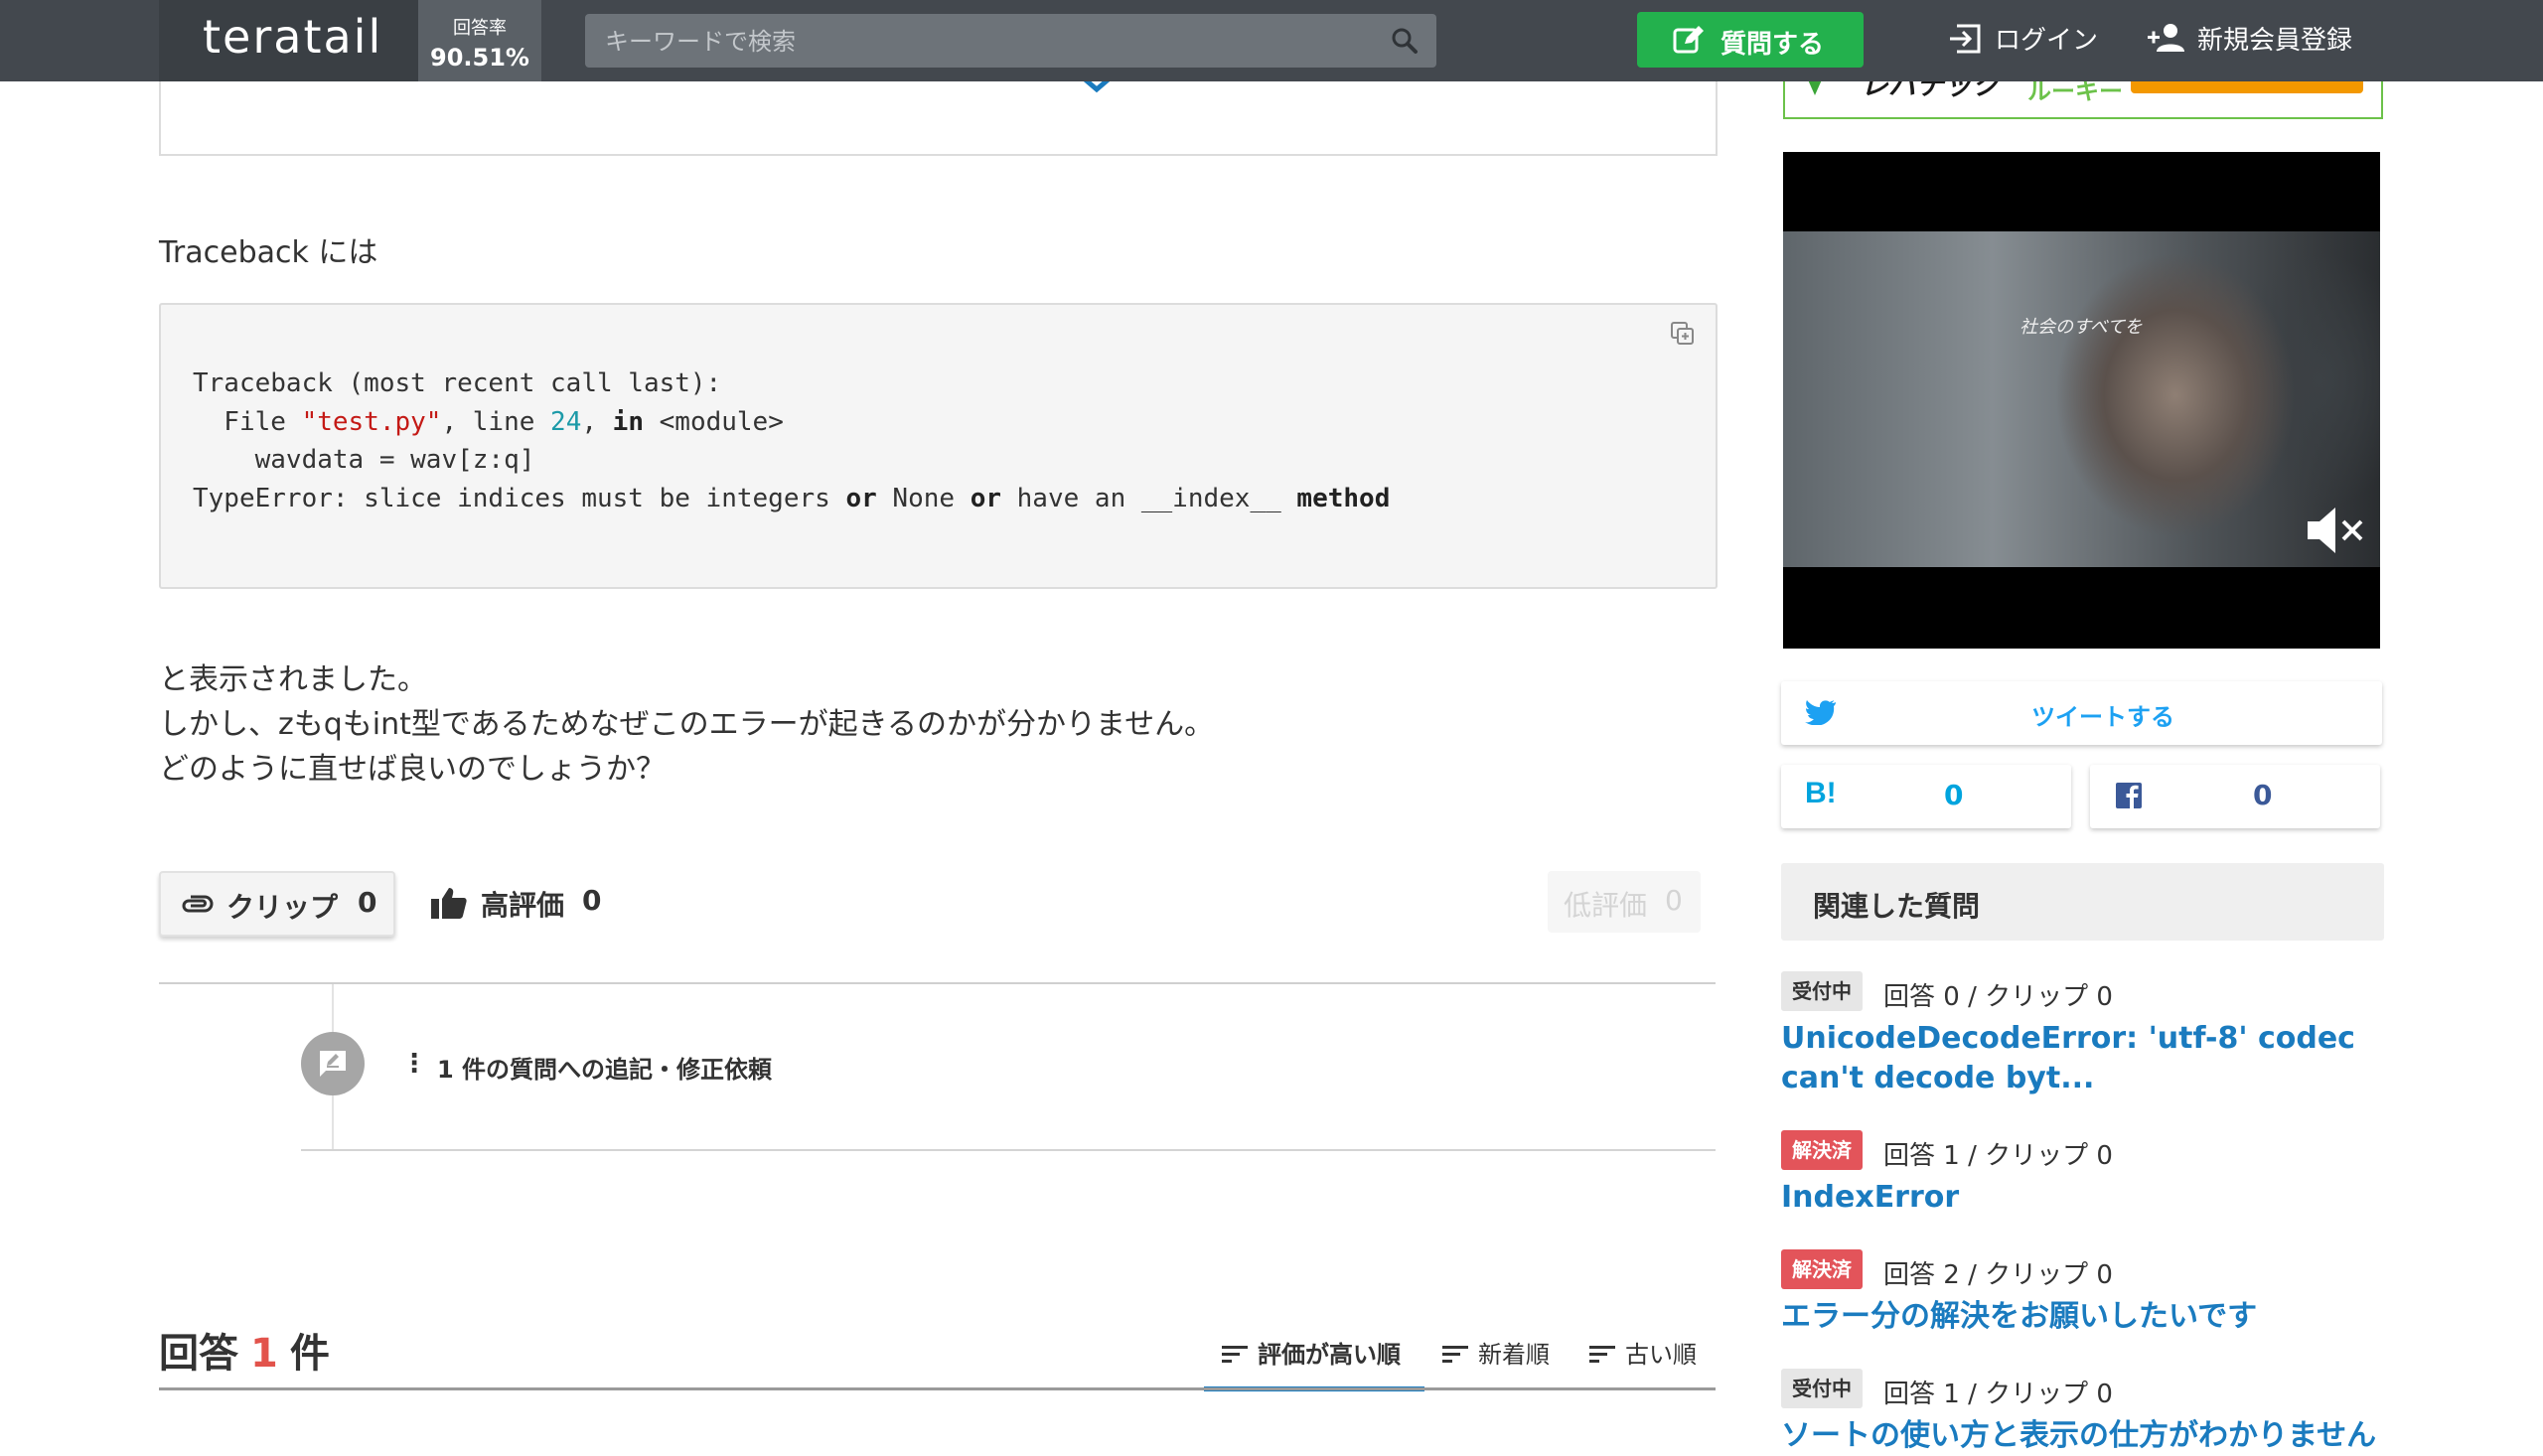  Describe the element at coordinates (268, 252) in the screenshot. I see `traceback-intro-text: Traceback には` at that location.